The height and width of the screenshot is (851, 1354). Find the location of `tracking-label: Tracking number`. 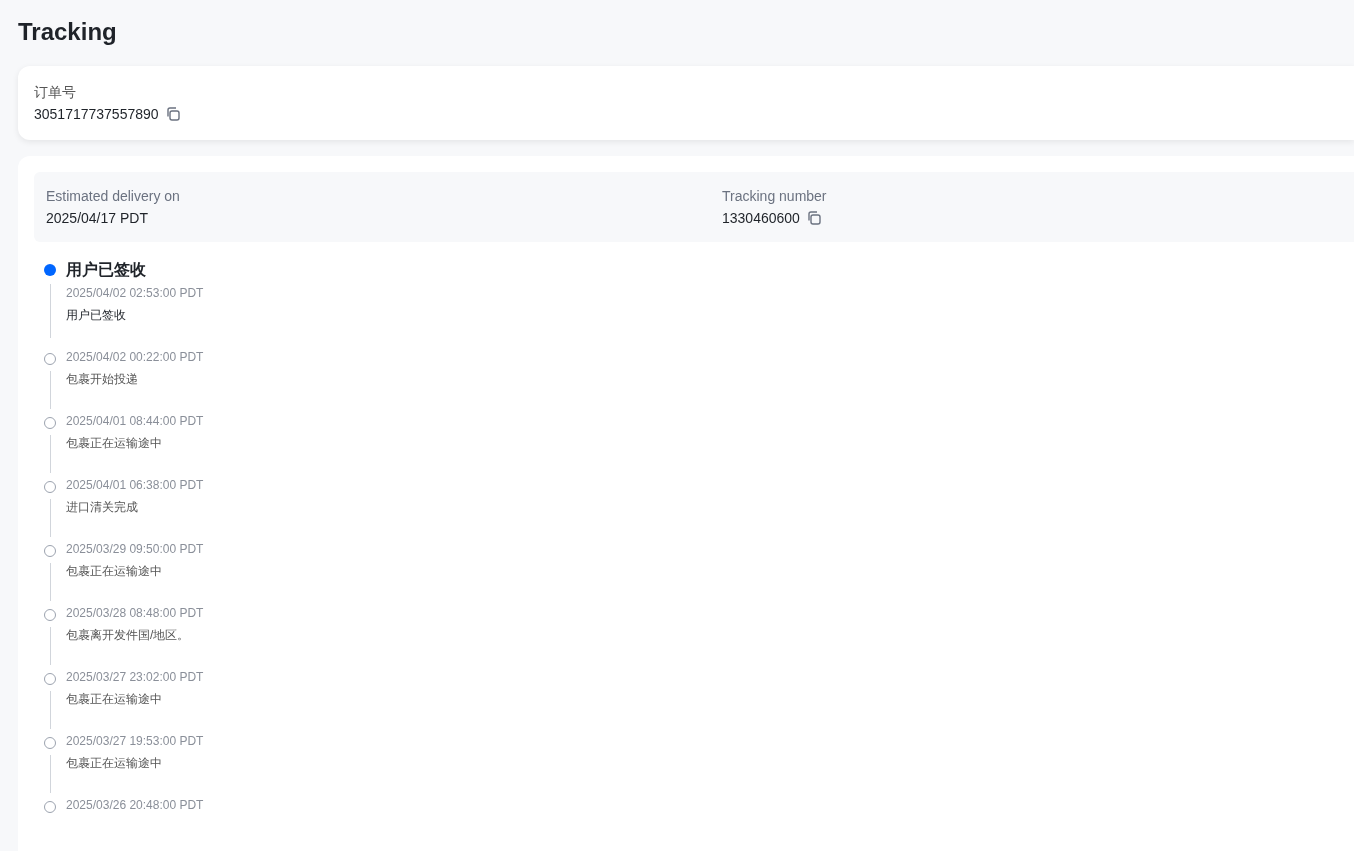

tracking-label: Tracking number is located at coordinates (774, 196).